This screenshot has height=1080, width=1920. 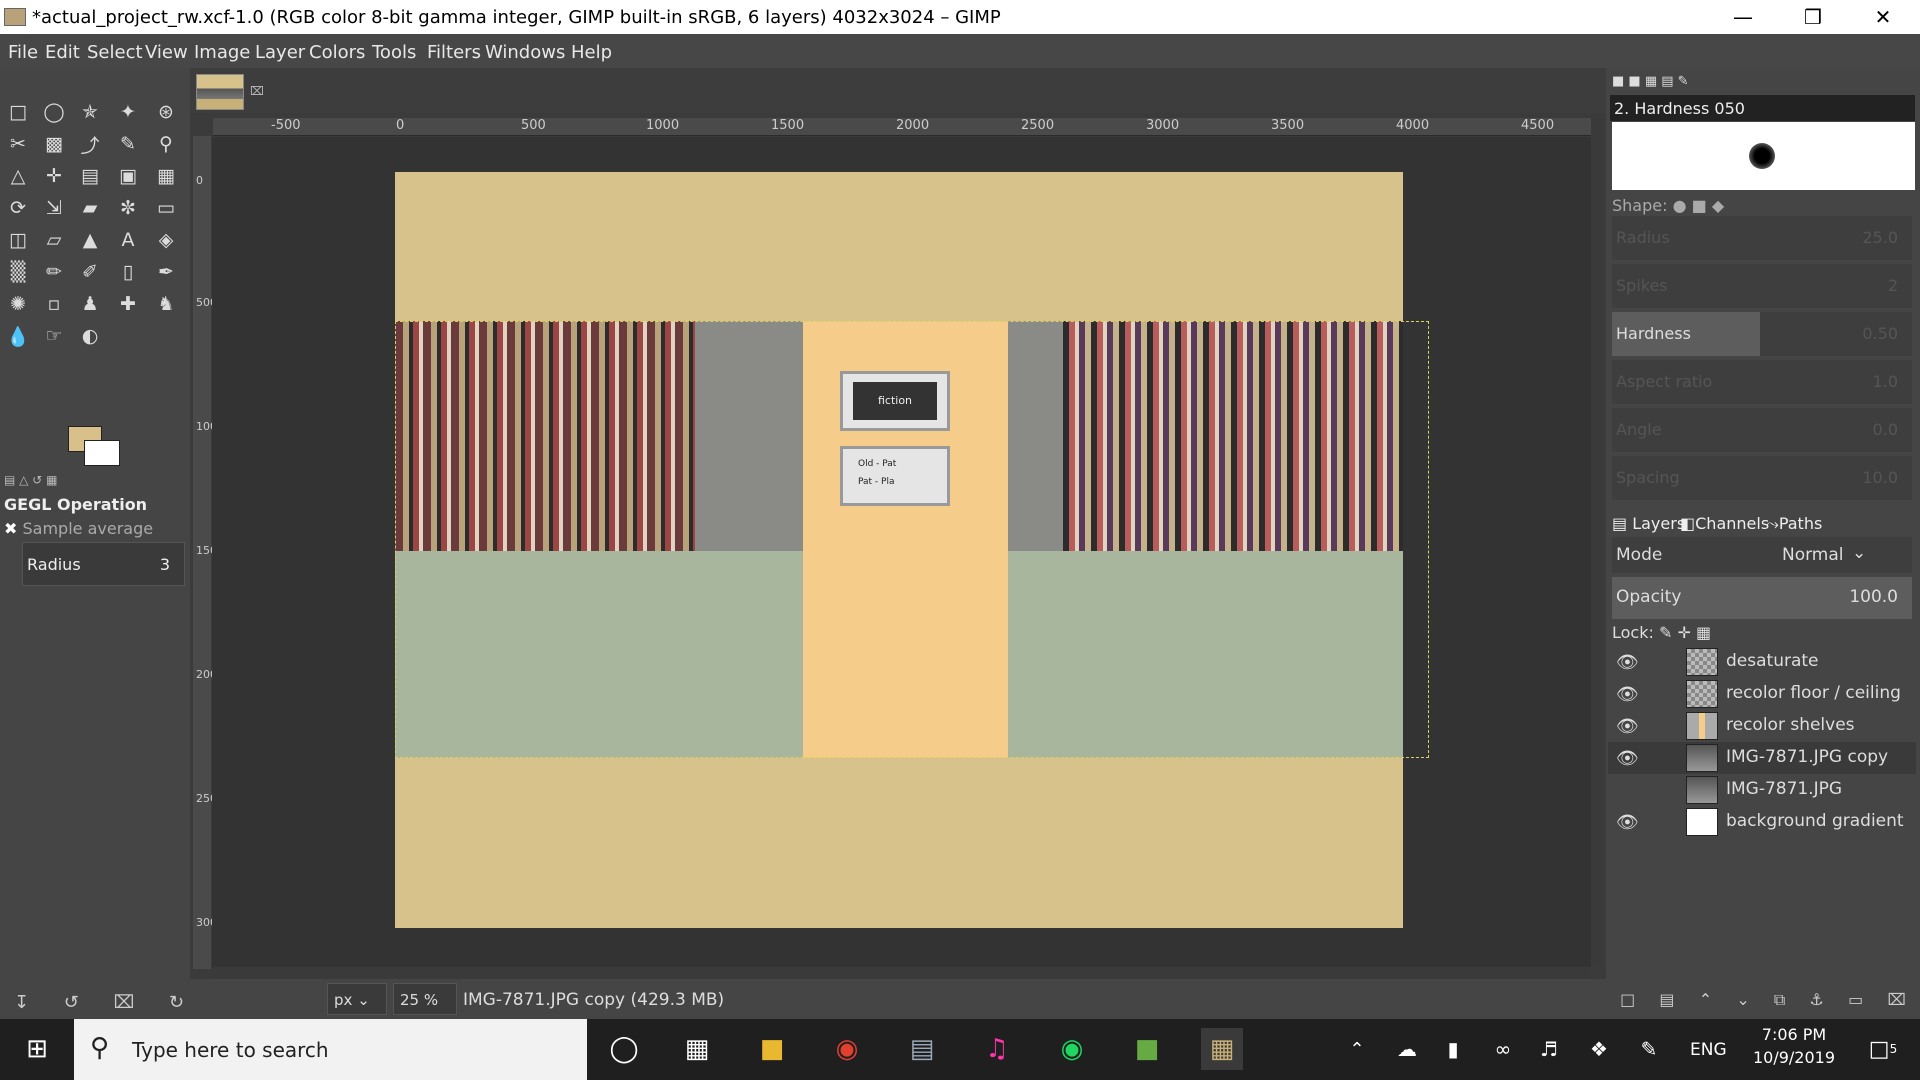 What do you see at coordinates (1883, 1049) in the screenshot?
I see `notifications-icon: □ 5` at bounding box center [1883, 1049].